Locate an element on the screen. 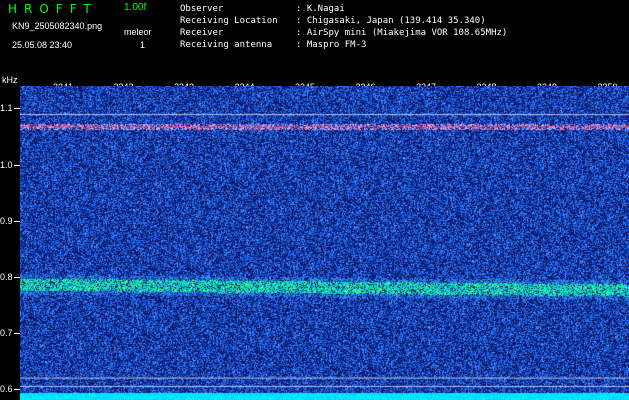  file-name: KN9_2505082340.png is located at coordinates (57, 26).